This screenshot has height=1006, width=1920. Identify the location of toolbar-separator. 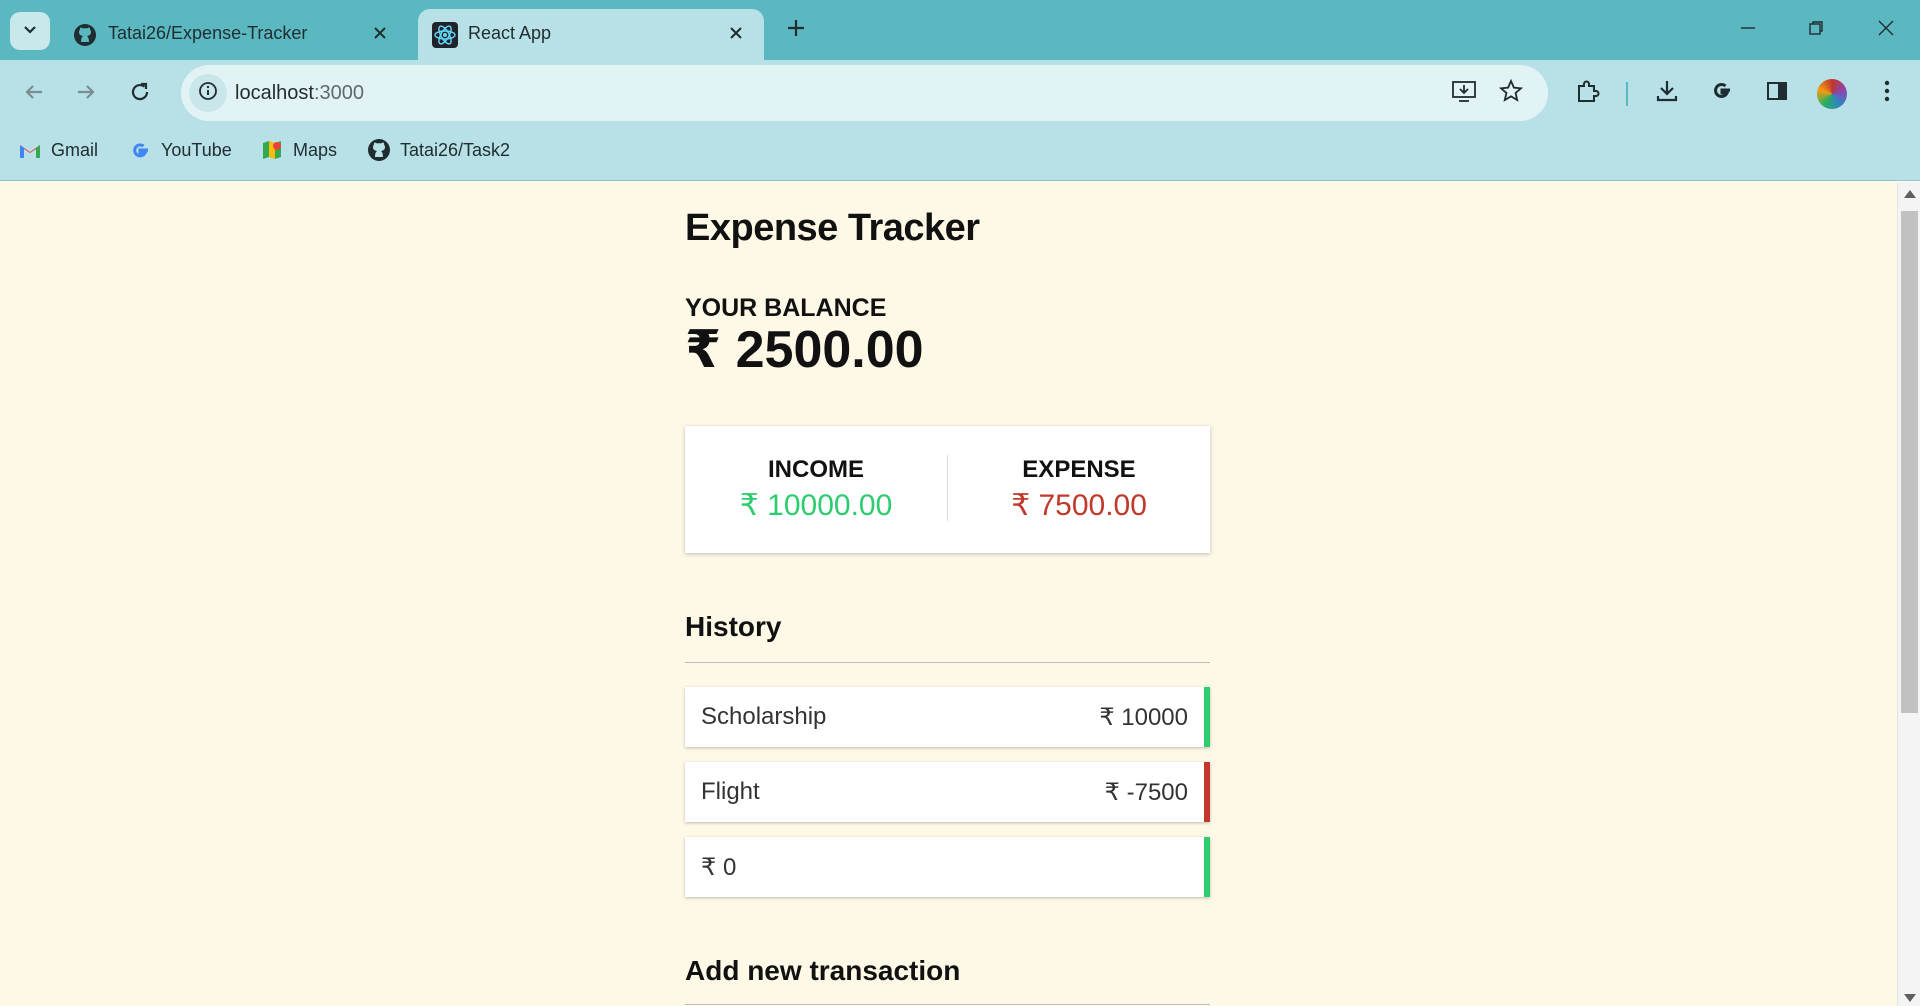
(1627, 94).